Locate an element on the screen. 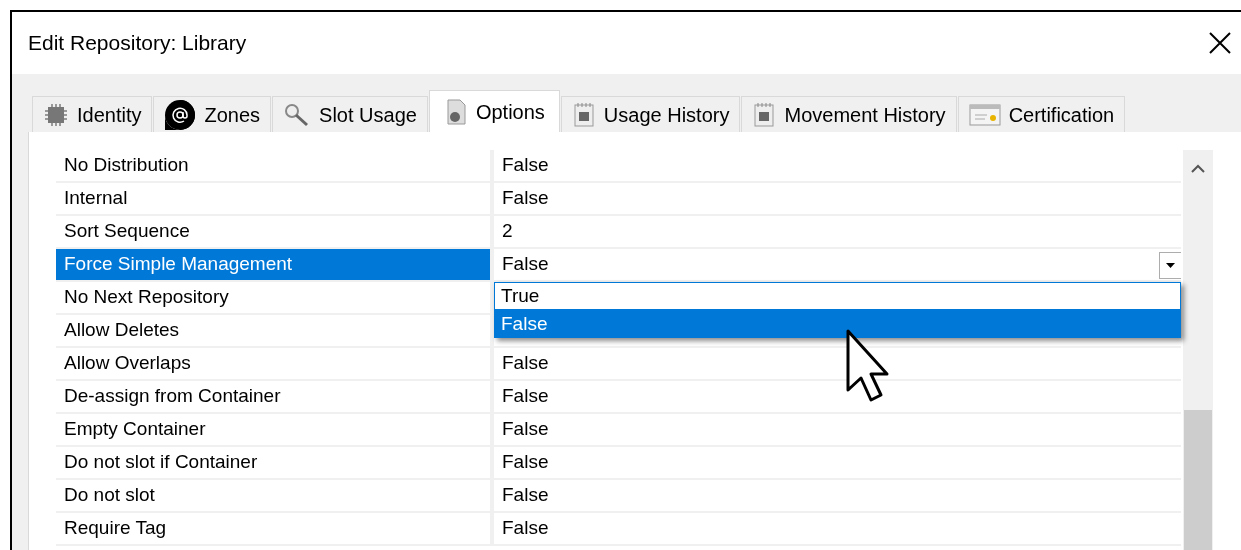 This screenshot has height=550, width=1241. scroll-up-icon is located at coordinates (1198, 169).